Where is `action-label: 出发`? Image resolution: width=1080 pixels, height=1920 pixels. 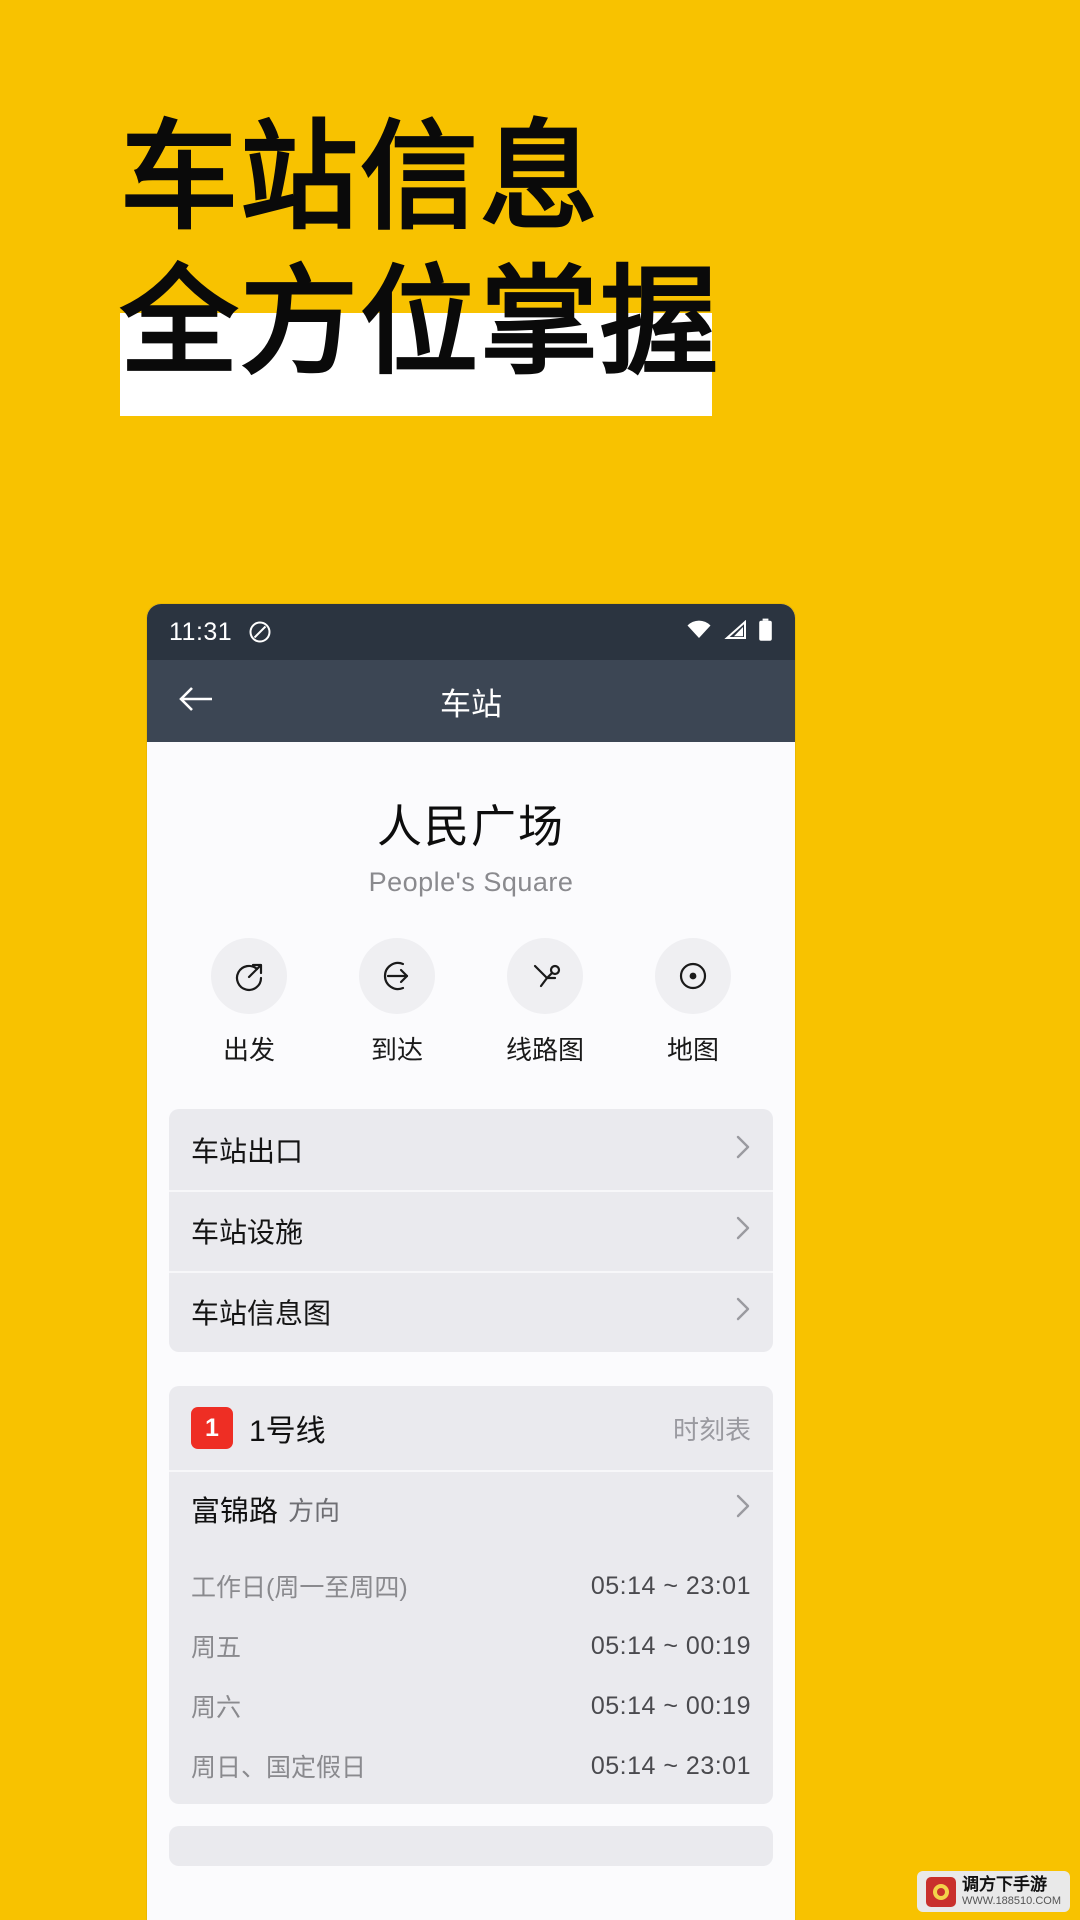
action-label: 出发 is located at coordinates (248, 1050).